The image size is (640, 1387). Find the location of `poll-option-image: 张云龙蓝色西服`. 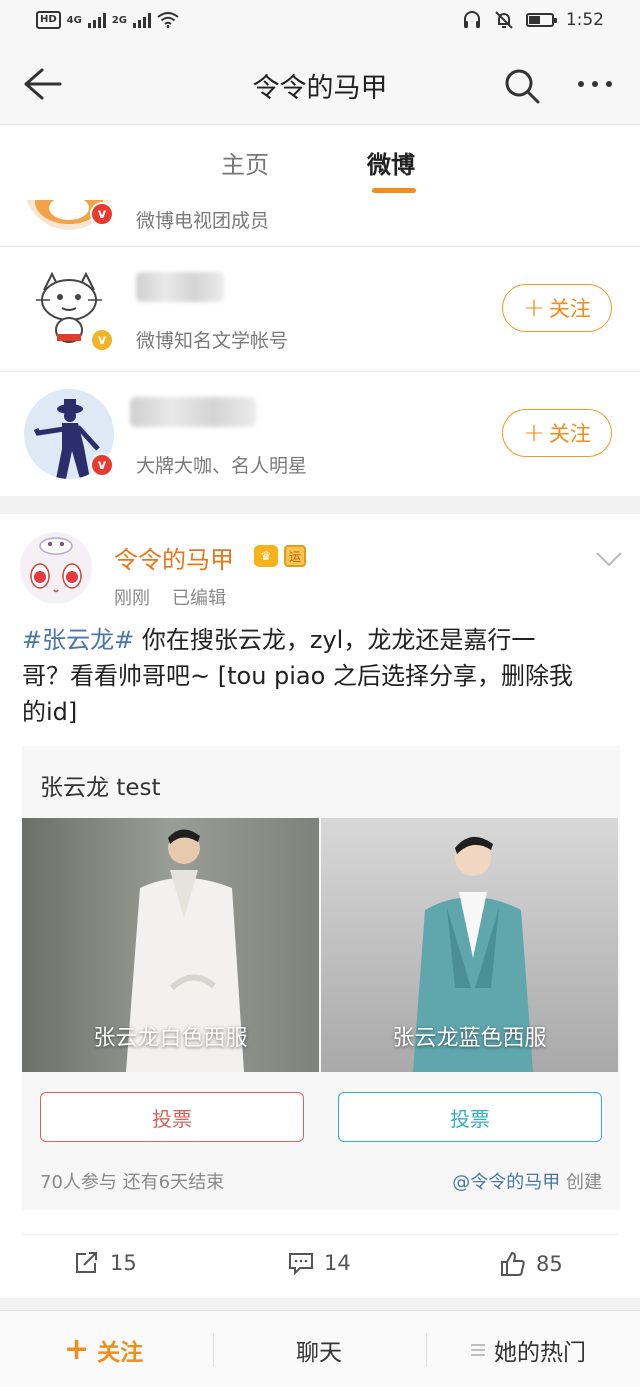

poll-option-image: 张云龙蓝色西服 is located at coordinates (469, 945).